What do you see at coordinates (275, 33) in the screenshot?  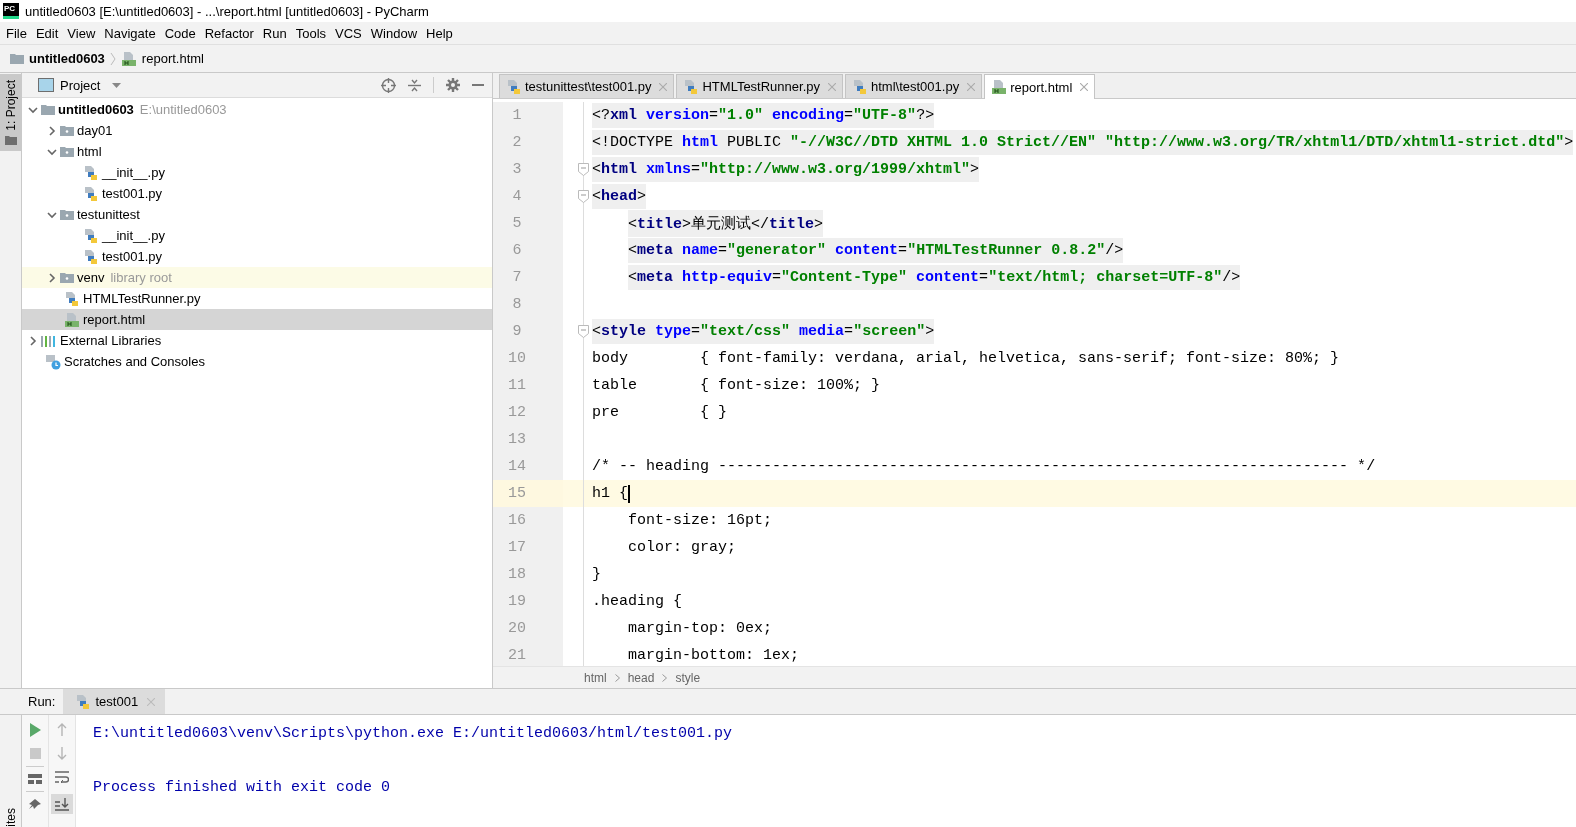 I see `menu-item: Run` at bounding box center [275, 33].